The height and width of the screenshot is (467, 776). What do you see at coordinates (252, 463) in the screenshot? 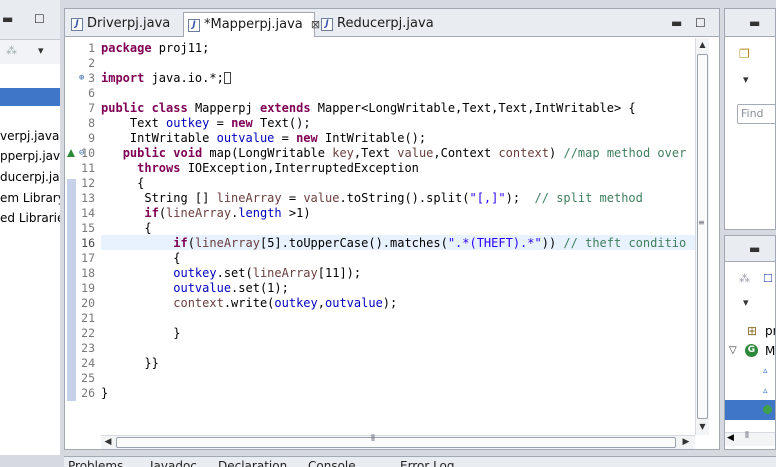
I see `tab-declaration: Declaration` at bounding box center [252, 463].